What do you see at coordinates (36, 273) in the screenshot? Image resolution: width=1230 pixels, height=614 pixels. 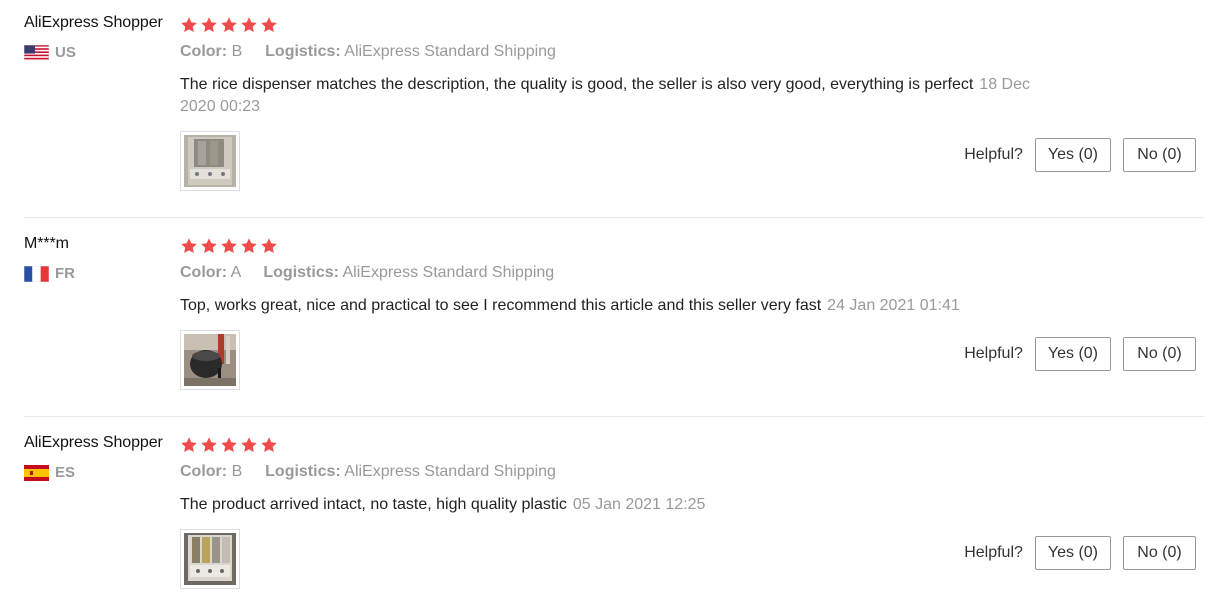 I see `fr-flag-icon` at bounding box center [36, 273].